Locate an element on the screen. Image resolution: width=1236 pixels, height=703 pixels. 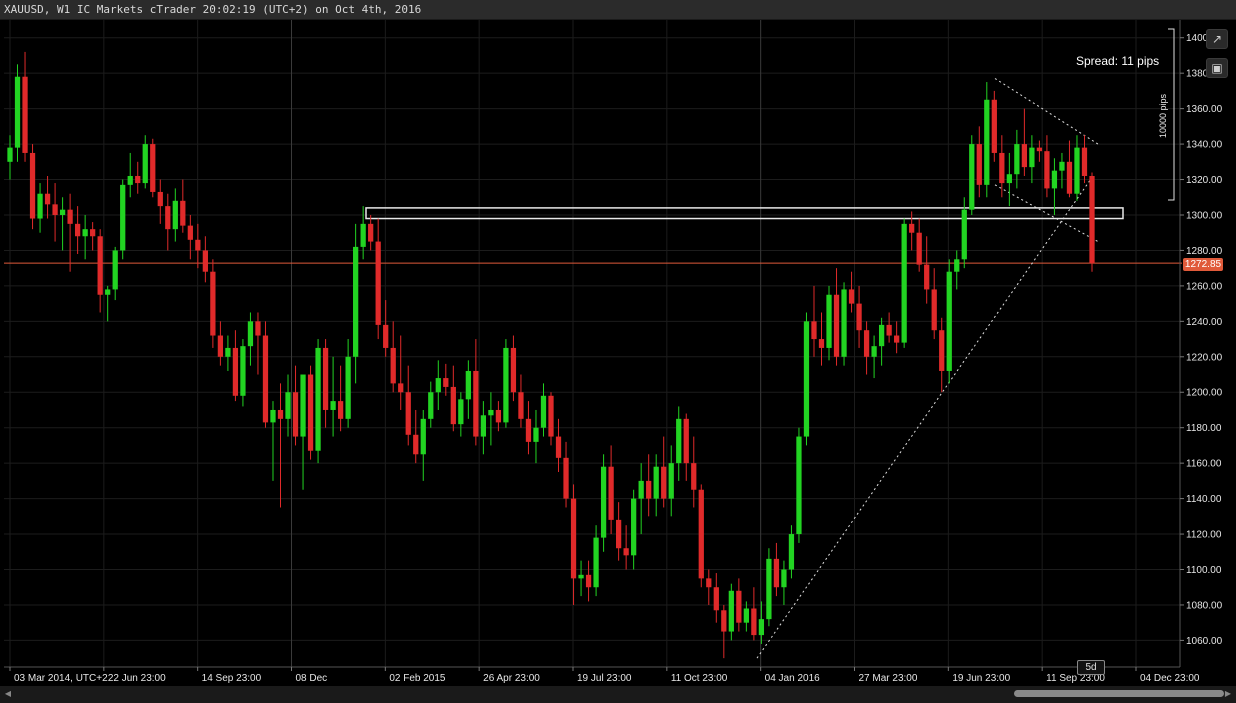
y-tick-label: 1100.00 is located at coordinates (1204, 570).